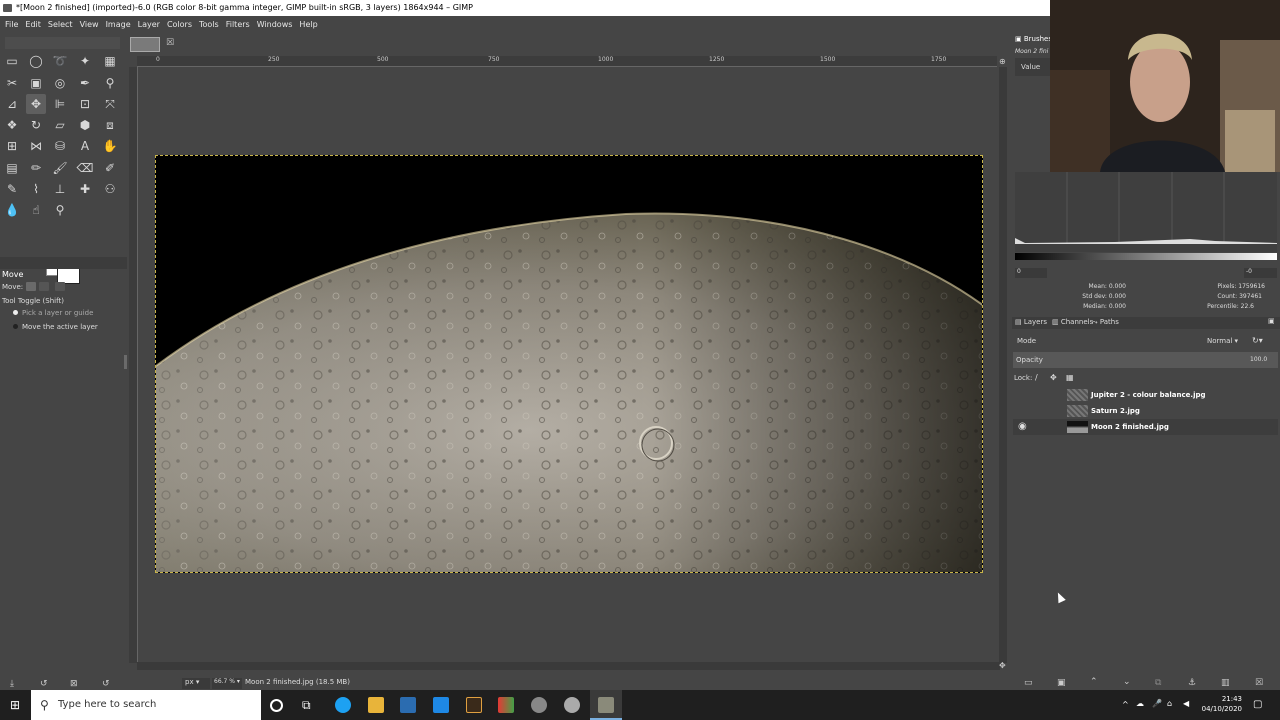 The height and width of the screenshot is (720, 1280). I want to click on menu-layer: Layer, so click(149, 24).